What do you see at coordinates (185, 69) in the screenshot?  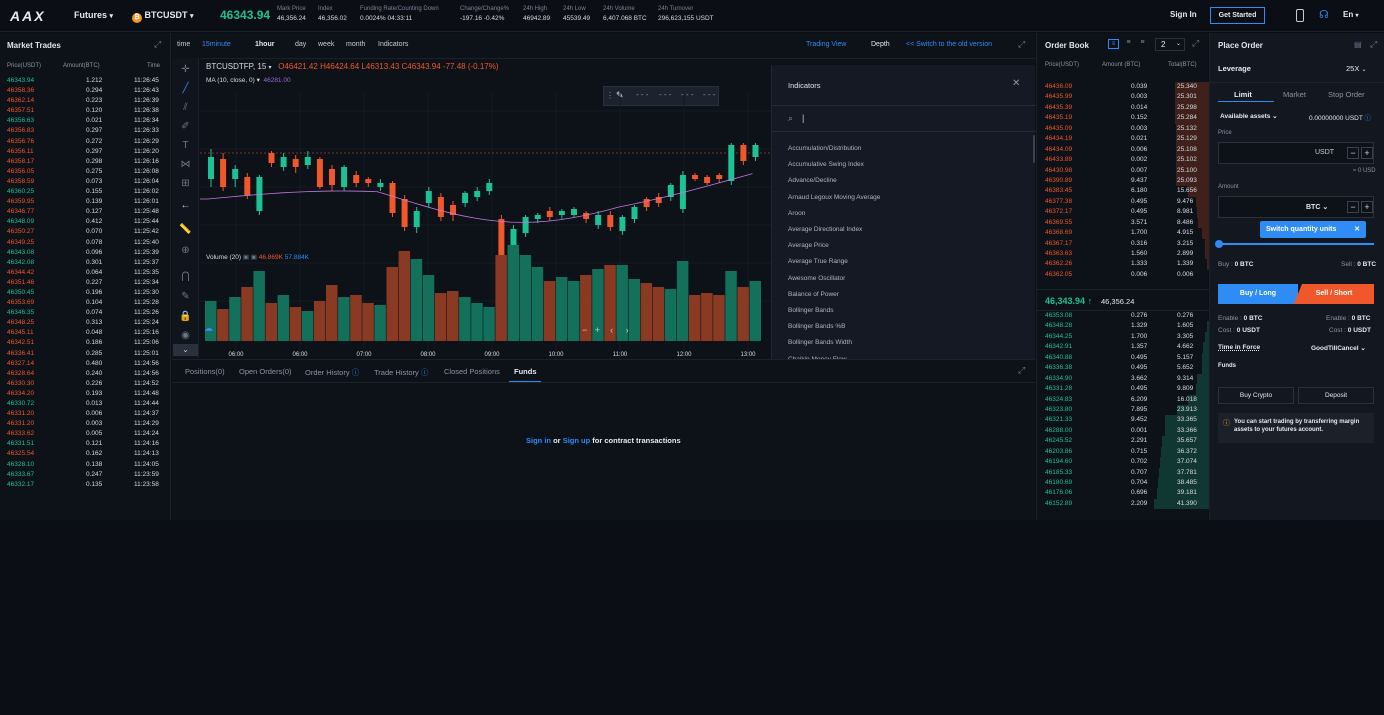 I see `crosshair-icon: ✛` at bounding box center [185, 69].